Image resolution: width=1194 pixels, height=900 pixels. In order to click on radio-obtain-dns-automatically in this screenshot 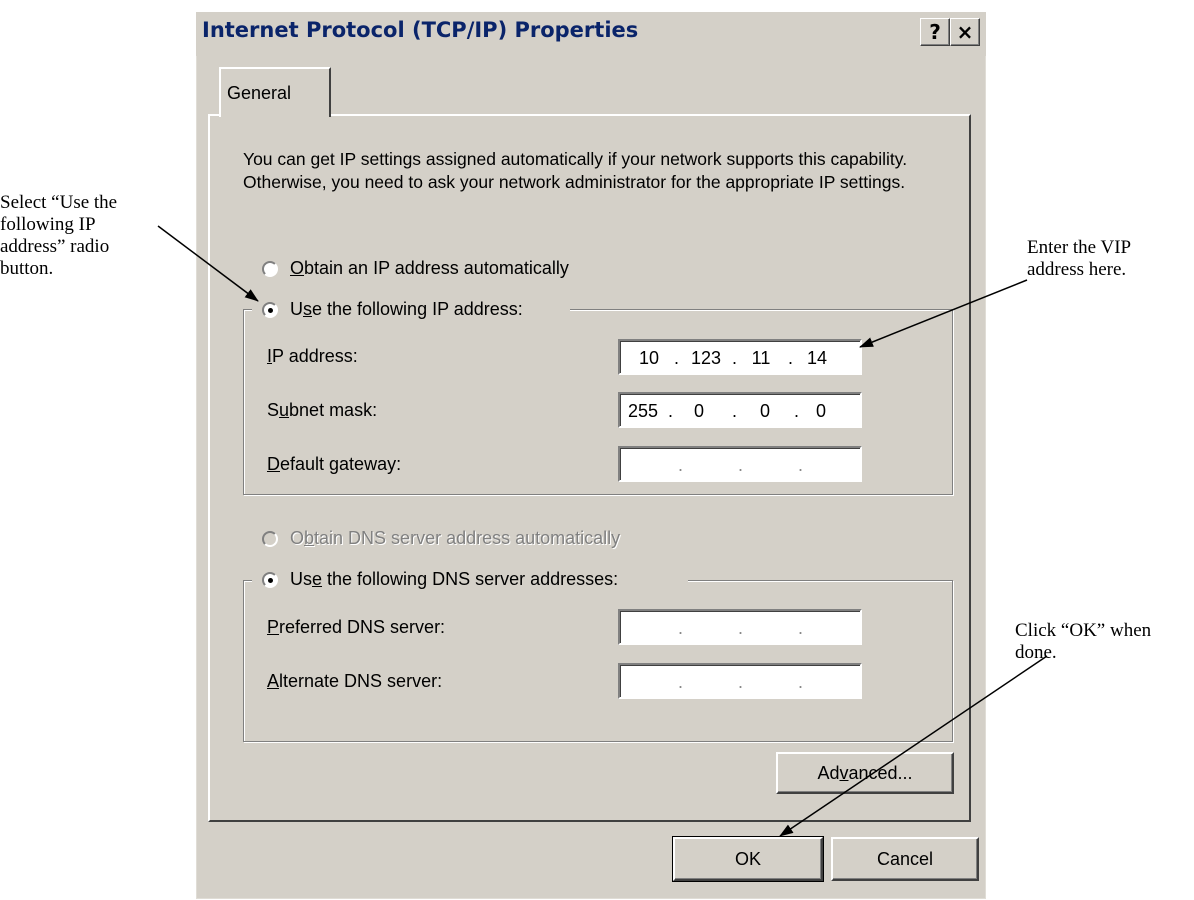, I will do `click(270, 539)`.